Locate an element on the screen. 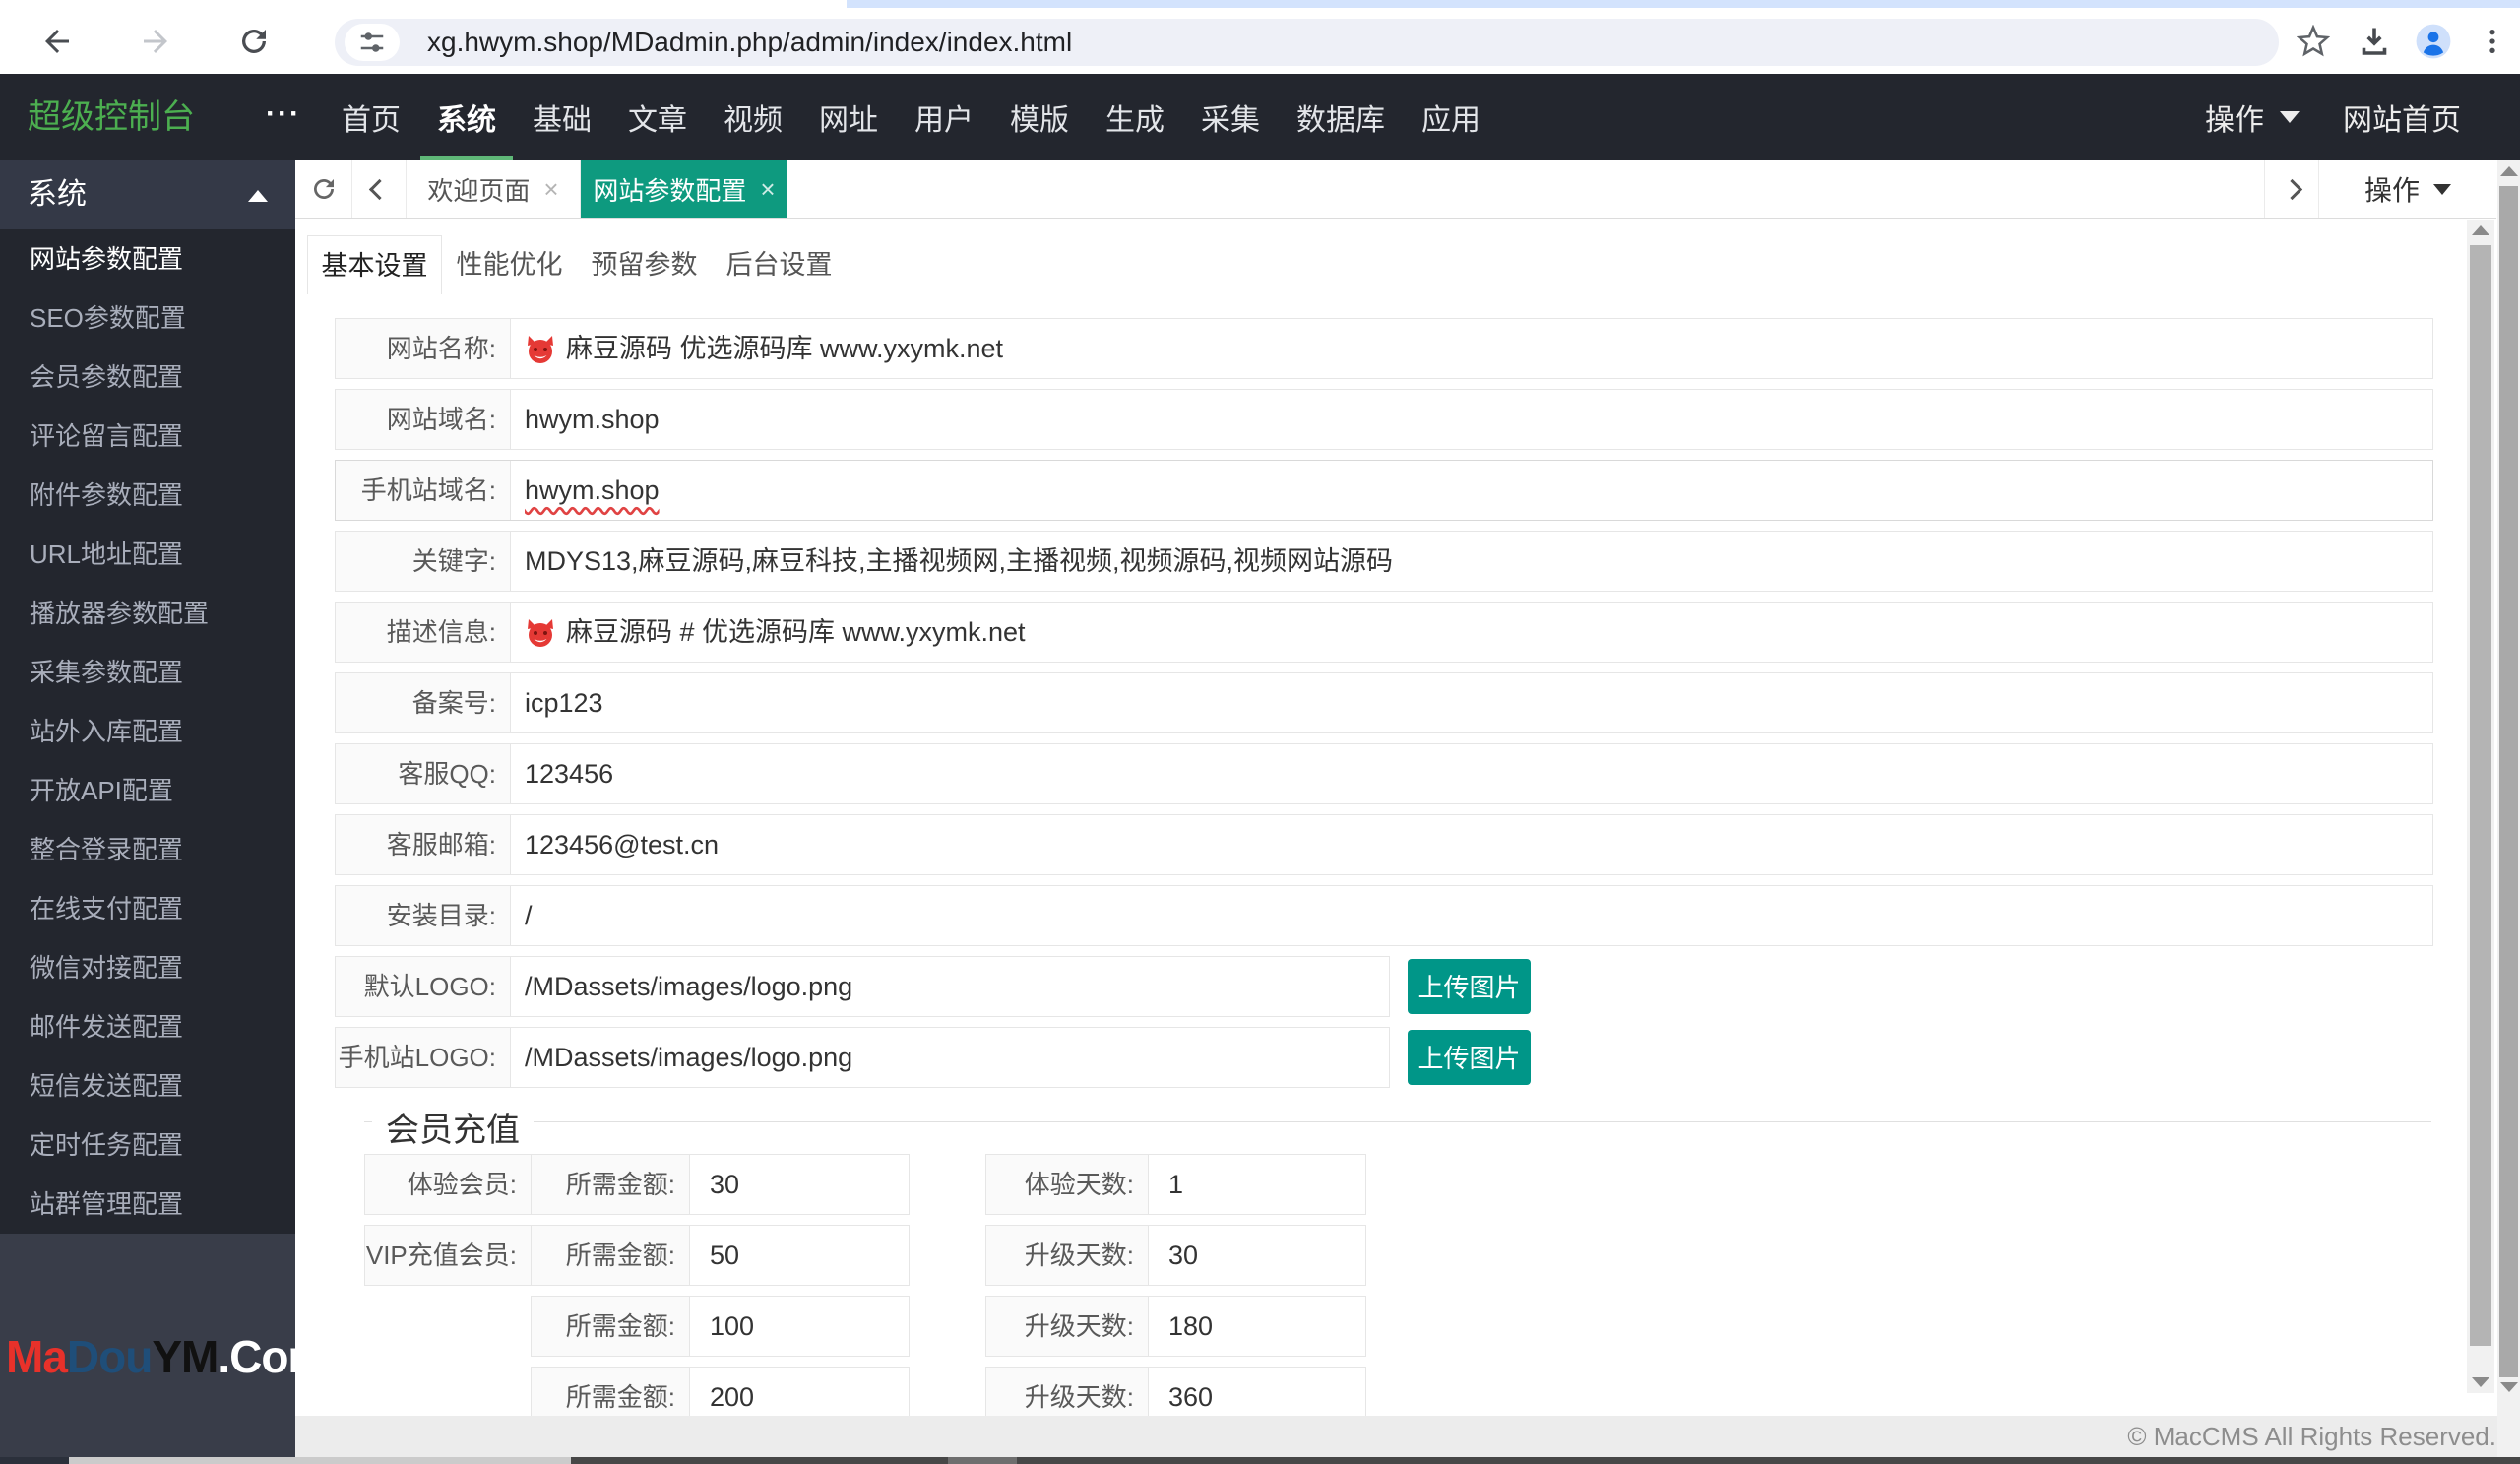 The image size is (2520, 1464). horizontal-scrollbar-segment is located at coordinates (982, 1461).